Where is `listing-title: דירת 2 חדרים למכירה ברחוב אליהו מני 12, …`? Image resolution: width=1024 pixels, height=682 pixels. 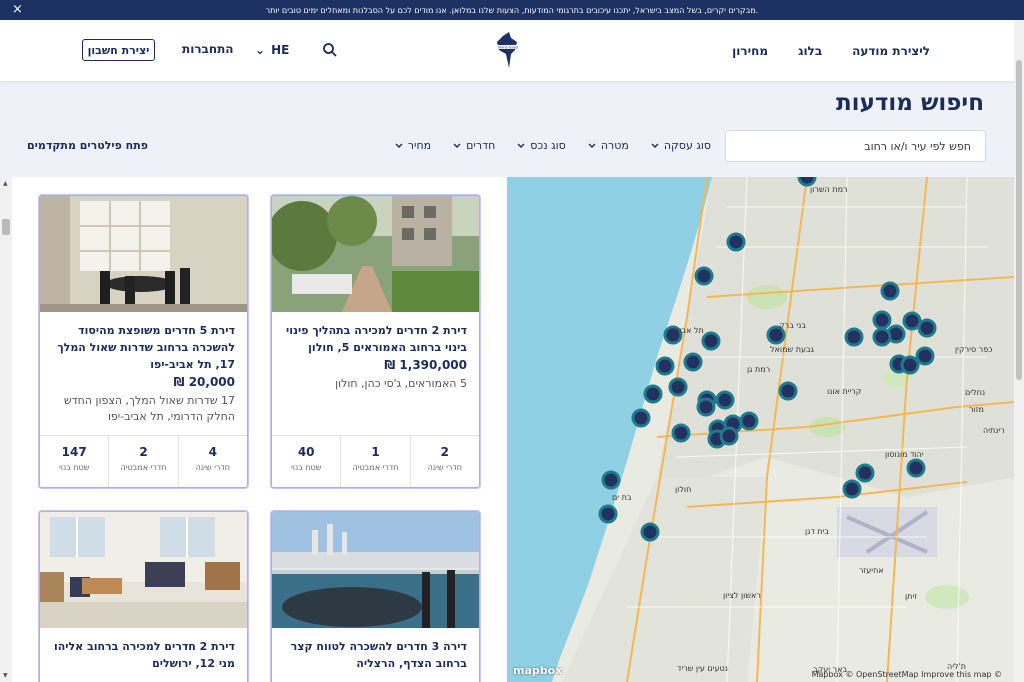 listing-title: דירת 2 חדרים למכירה ברחוב אליהו מני 12, … is located at coordinates (143, 655).